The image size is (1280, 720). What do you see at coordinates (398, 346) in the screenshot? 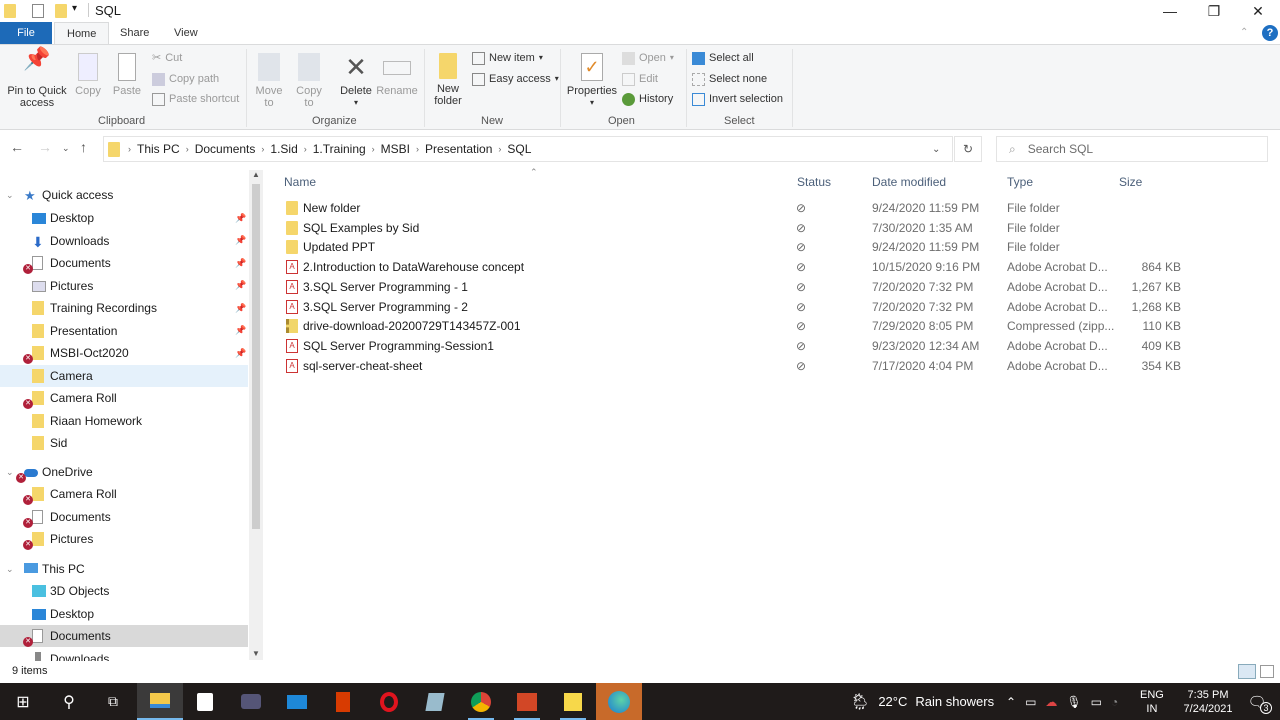
I see `file-name: SQL Server Programming-Session1` at bounding box center [398, 346].